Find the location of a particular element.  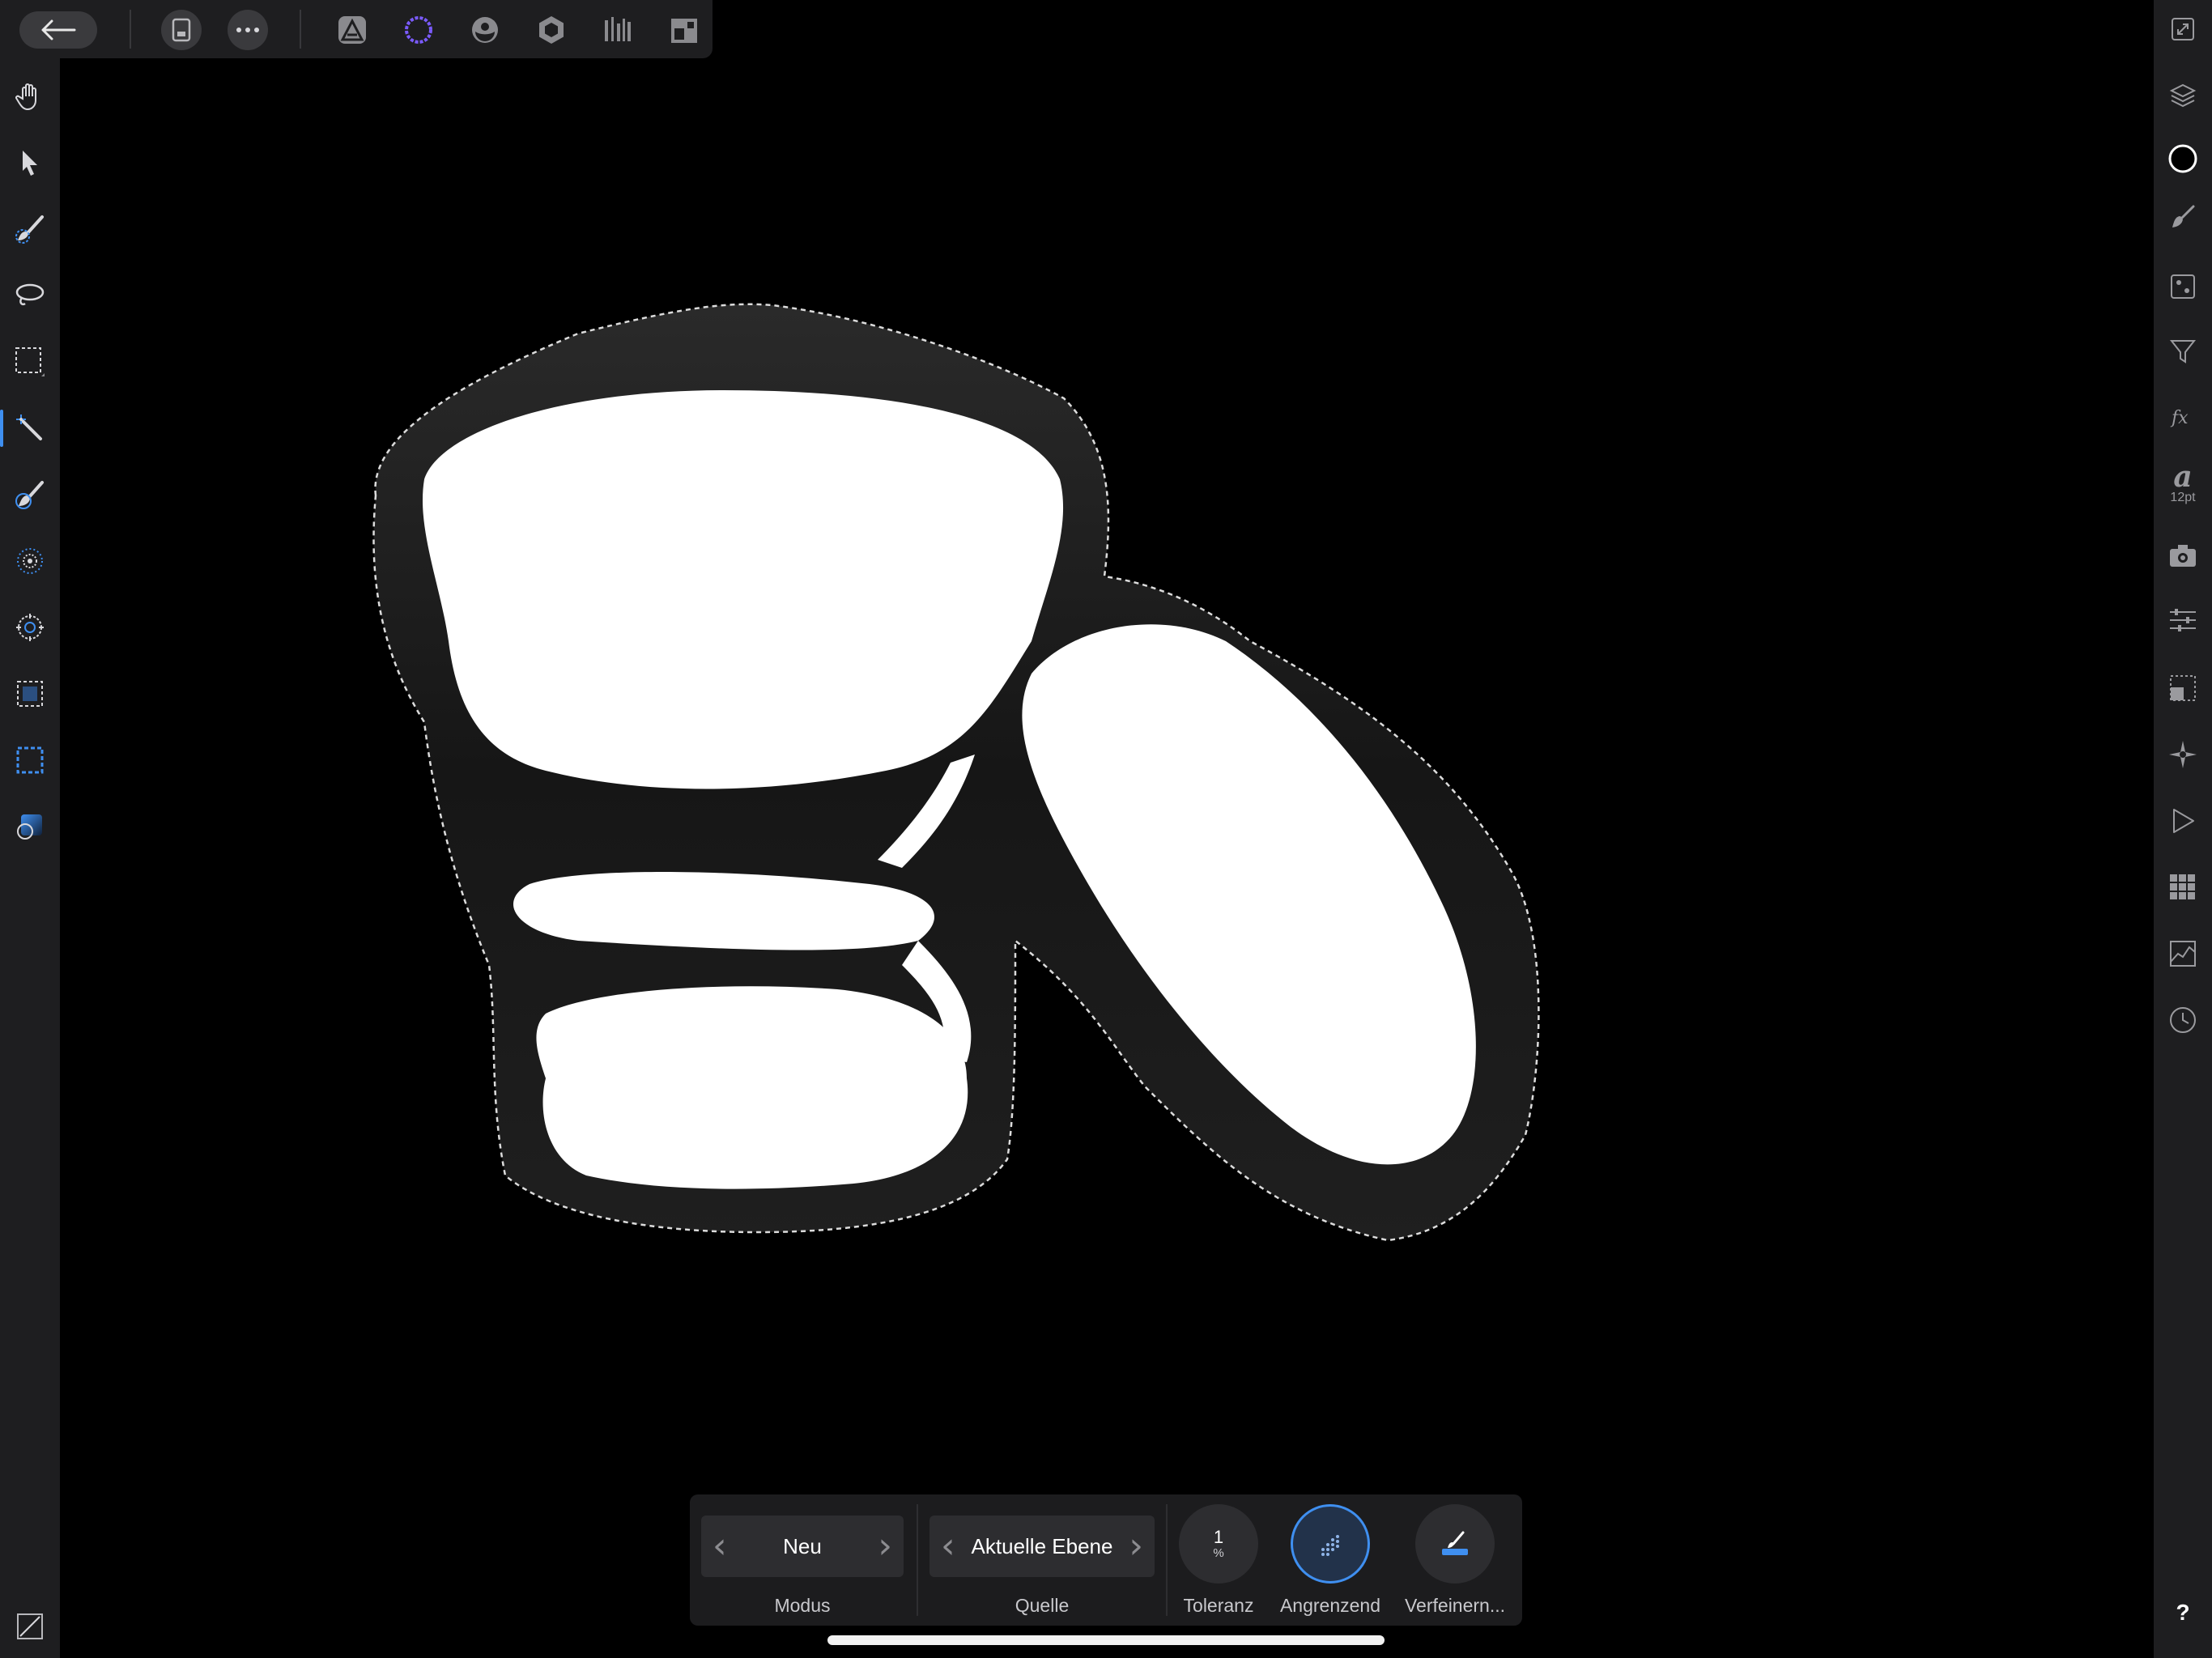

source-stepper: ‹ Aktuelle Ebene › is located at coordinates (1042, 1546).